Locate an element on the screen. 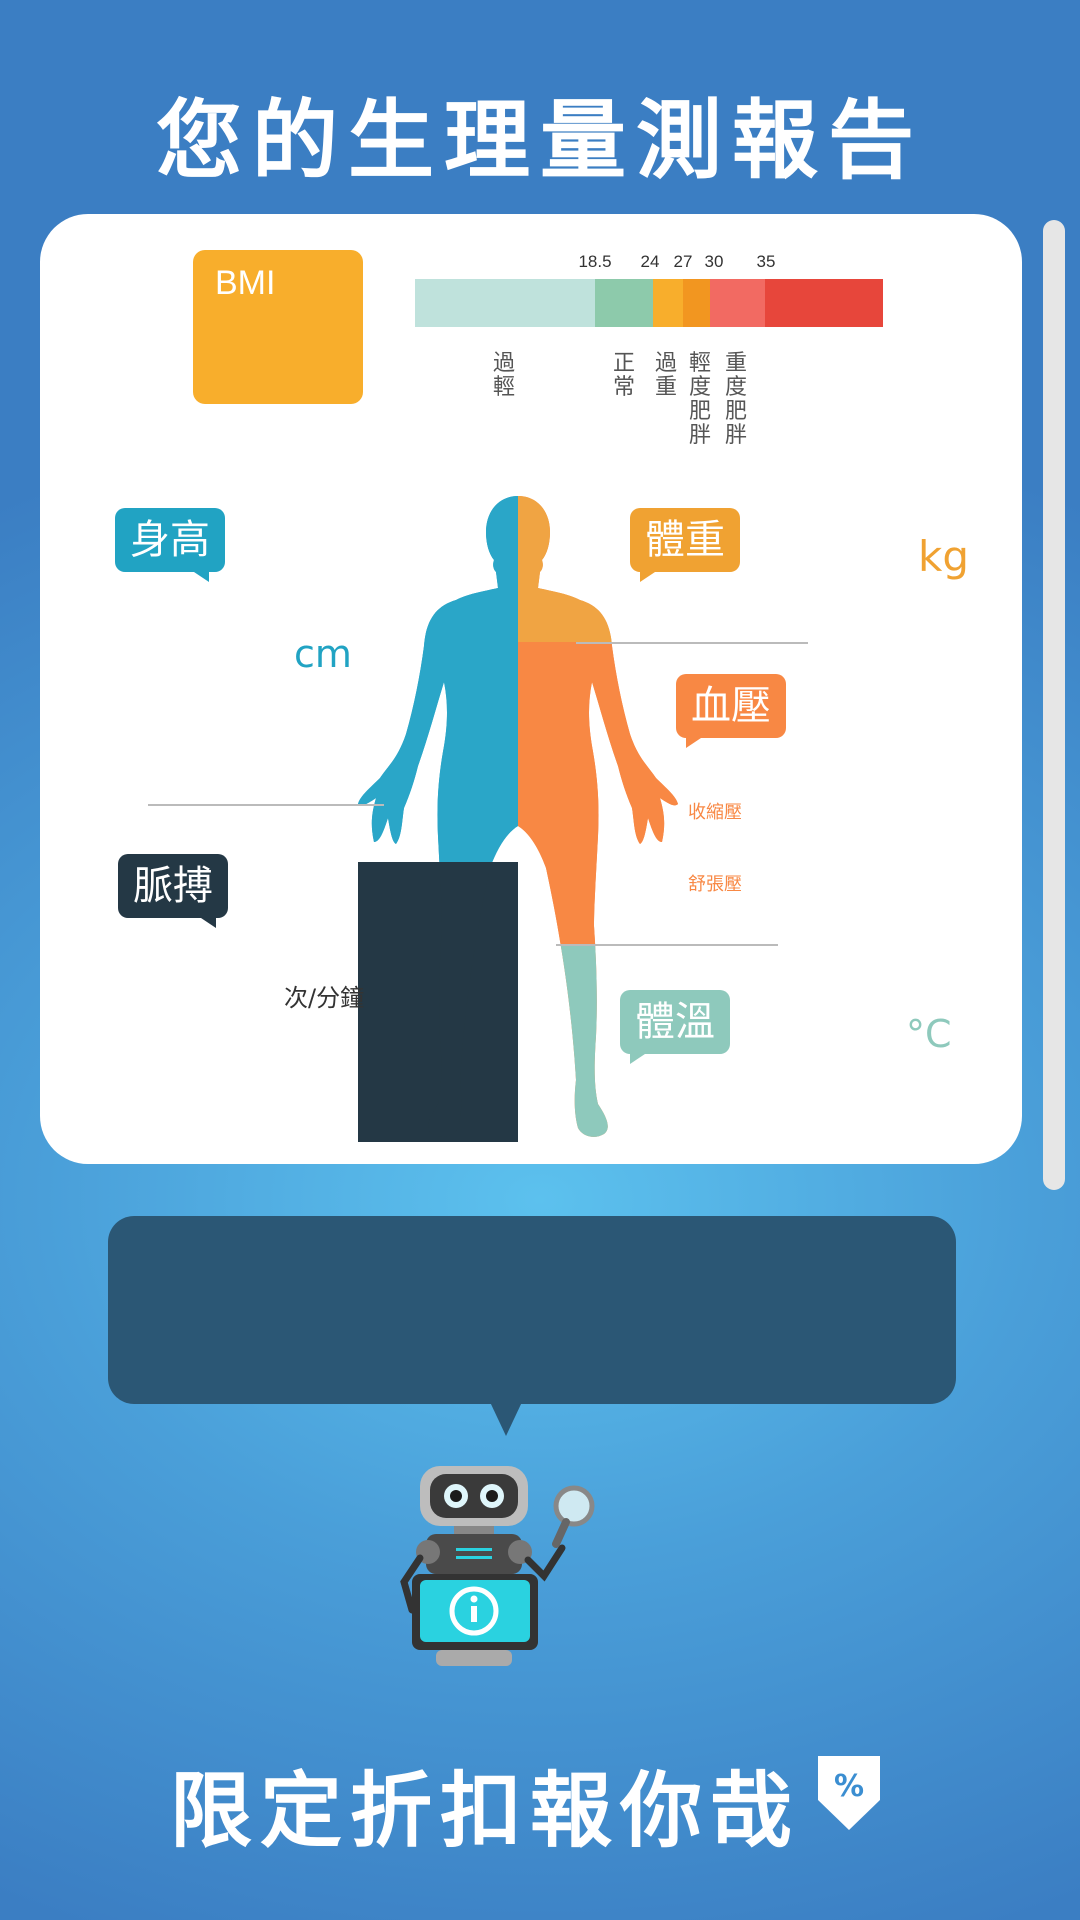 This screenshot has height=1920, width=1080. temperature-label: 體溫 is located at coordinates (675, 1022).